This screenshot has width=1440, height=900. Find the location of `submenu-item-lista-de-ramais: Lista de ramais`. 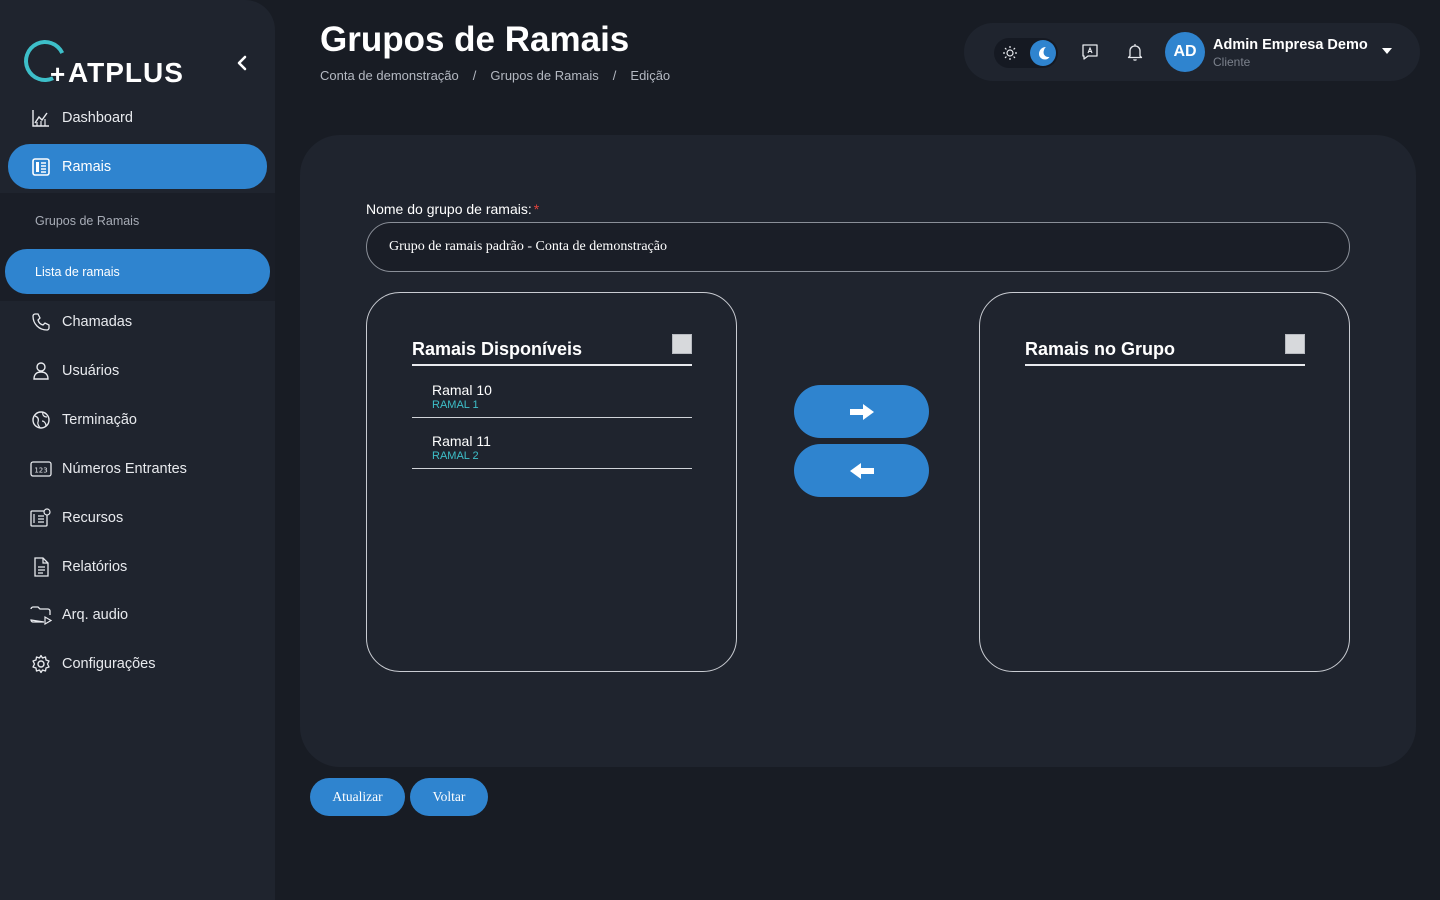

submenu-item-lista-de-ramais: Lista de ramais is located at coordinates (137, 271).